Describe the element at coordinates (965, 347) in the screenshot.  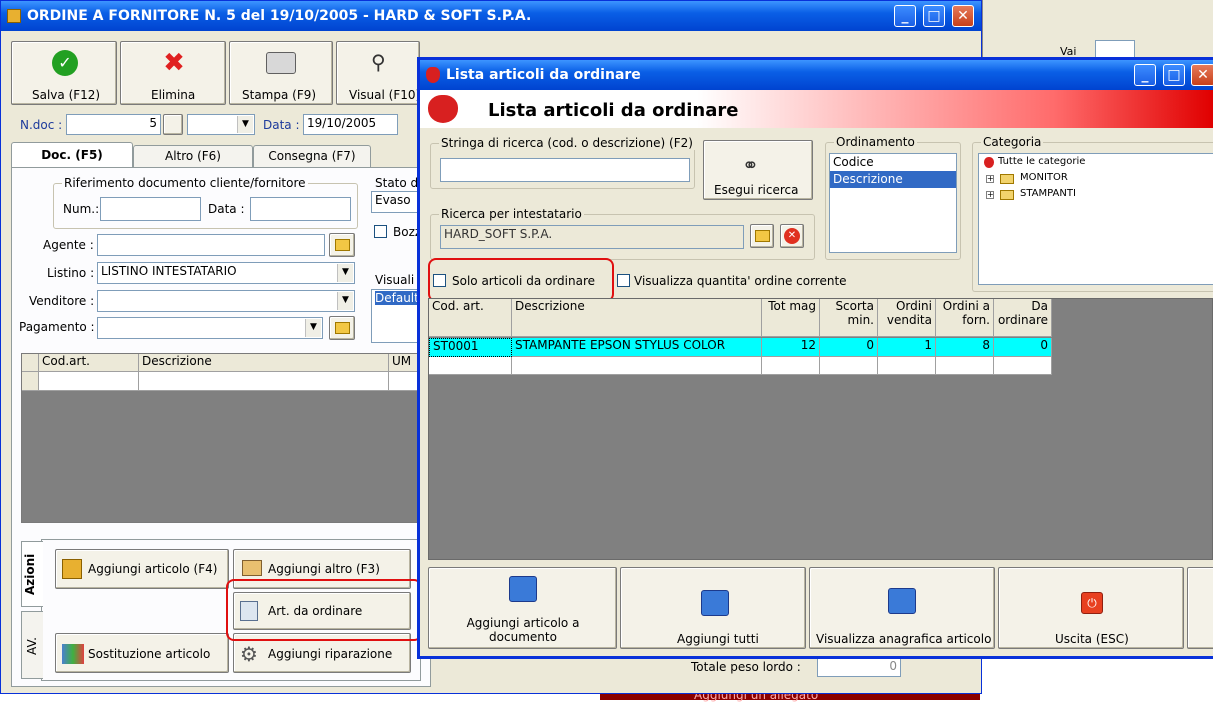
I see `cell-ordini-forn: 8` at that location.